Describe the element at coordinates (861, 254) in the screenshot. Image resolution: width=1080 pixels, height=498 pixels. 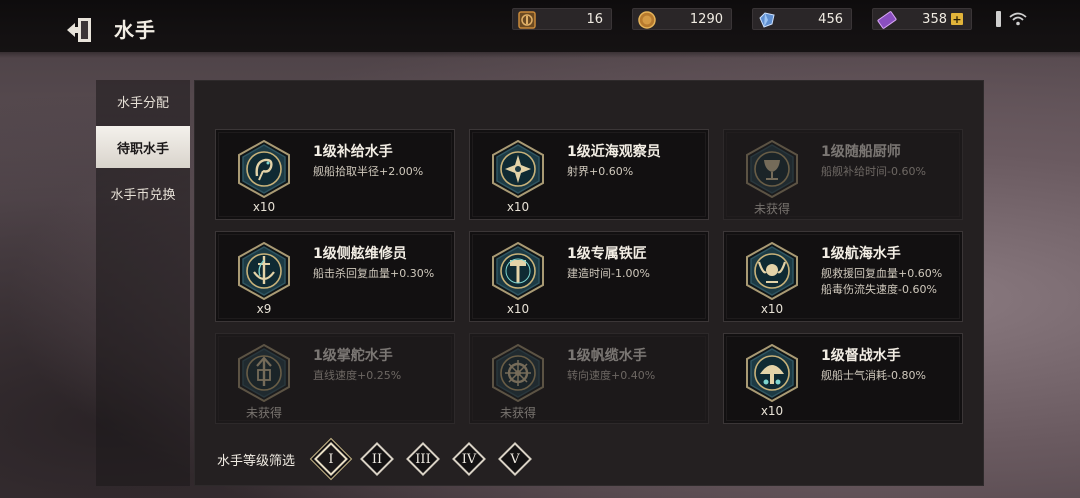
I see `sailor-name: 1级航海水手` at that location.